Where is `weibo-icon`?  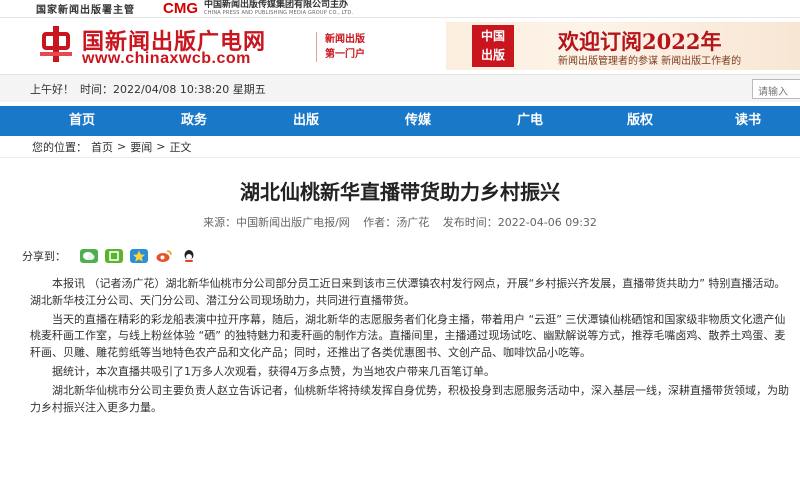
weibo-icon is located at coordinates (164, 256).